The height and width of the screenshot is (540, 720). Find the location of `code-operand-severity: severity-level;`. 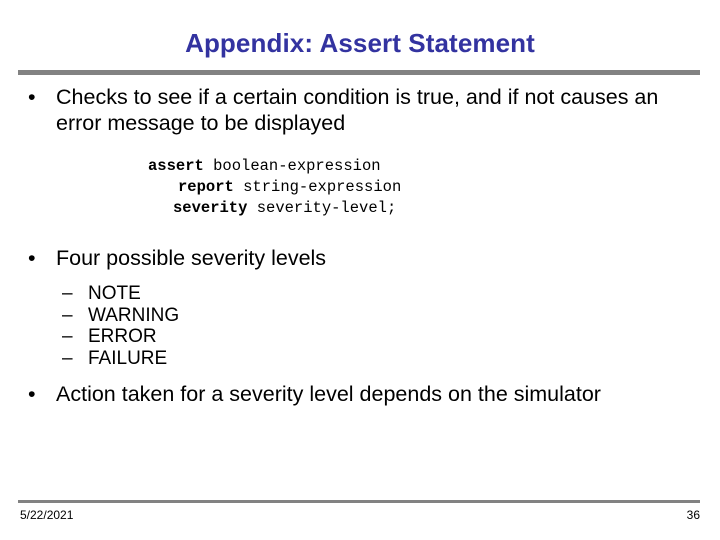

code-operand-severity: severity-level; is located at coordinates (322, 208).